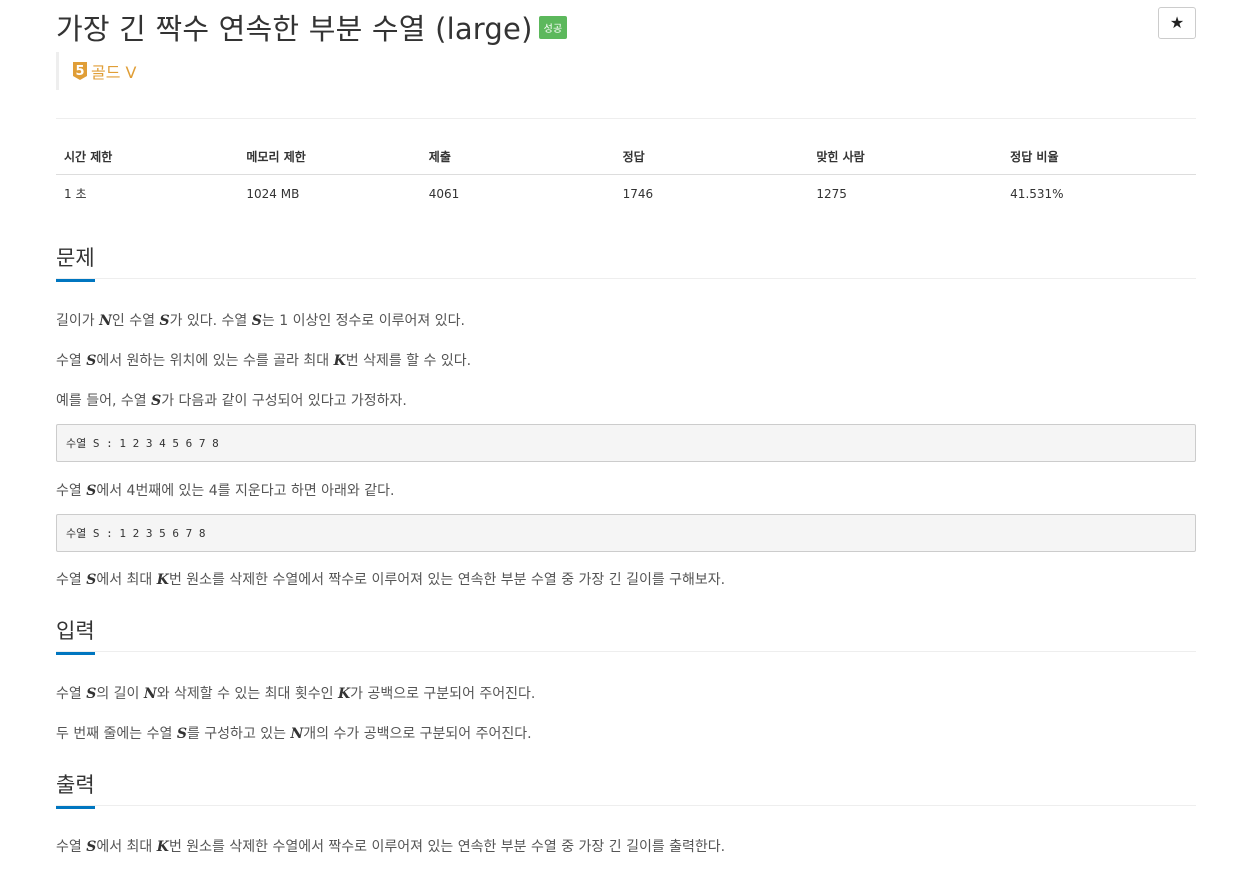  Describe the element at coordinates (626, 788) in the screenshot. I see `output-section-heading: 출력` at that location.